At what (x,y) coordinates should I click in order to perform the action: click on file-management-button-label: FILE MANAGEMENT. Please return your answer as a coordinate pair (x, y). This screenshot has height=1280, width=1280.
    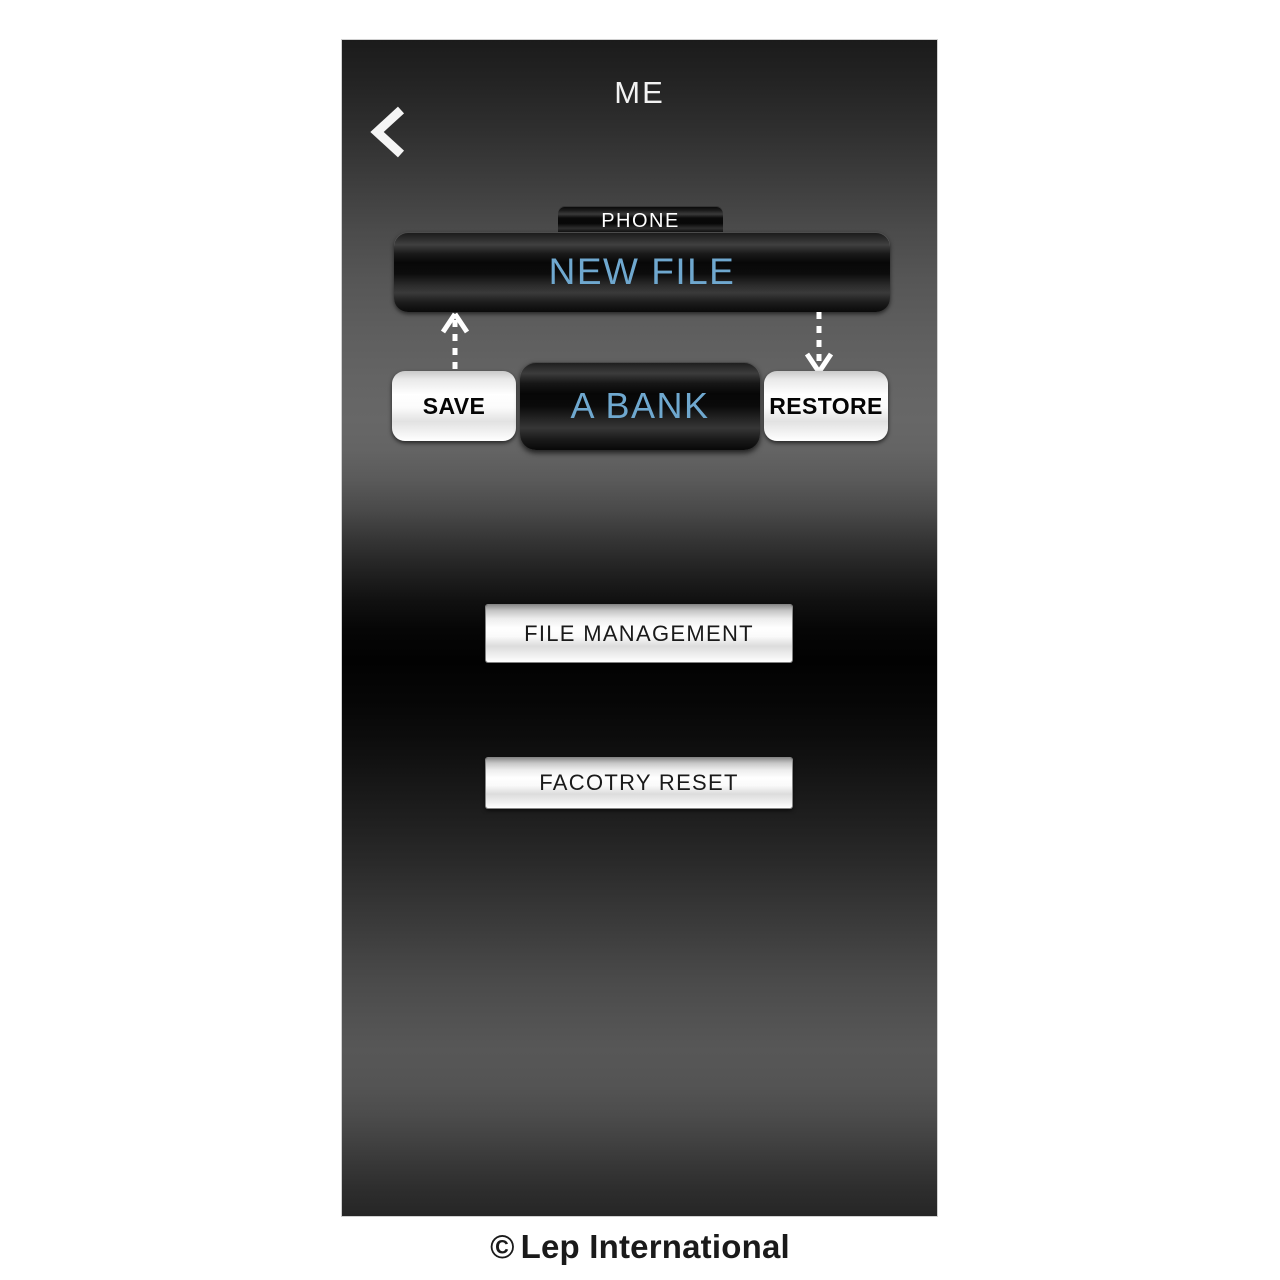
    Looking at the image, I should click on (639, 633).